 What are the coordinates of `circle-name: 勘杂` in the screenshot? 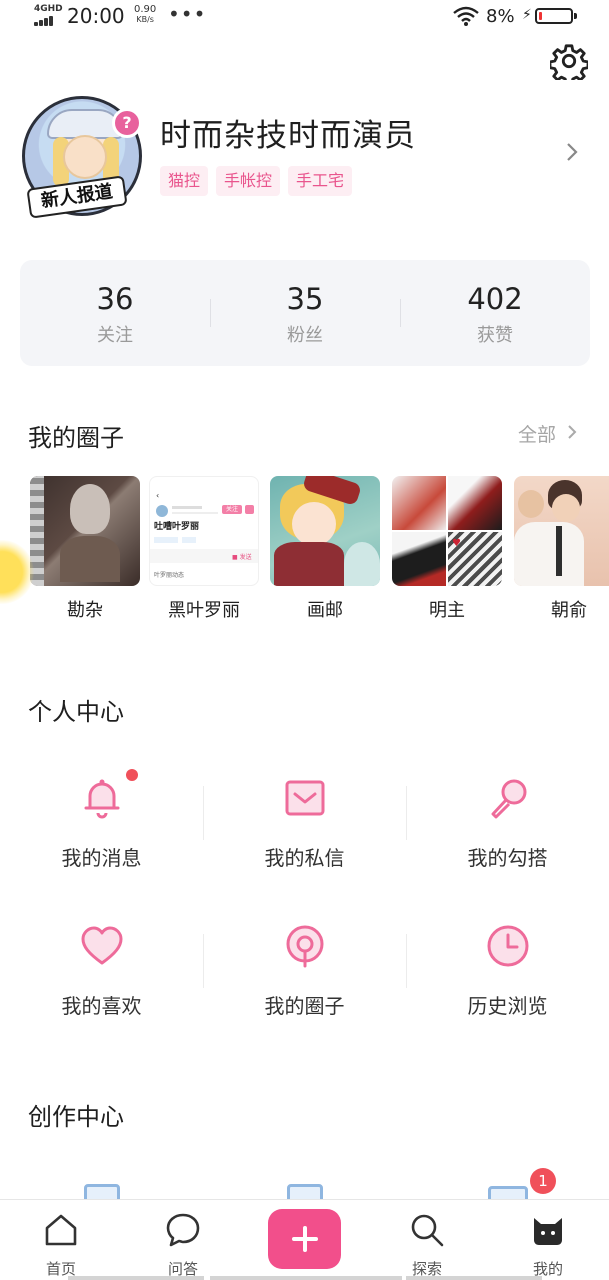 It's located at (85, 610).